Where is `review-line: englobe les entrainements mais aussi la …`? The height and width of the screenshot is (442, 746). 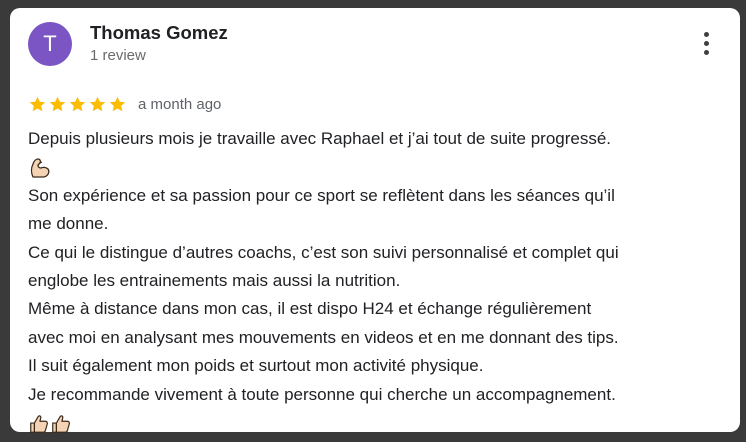
review-line: englobe les entrainements mais aussi la … is located at coordinates (214, 281).